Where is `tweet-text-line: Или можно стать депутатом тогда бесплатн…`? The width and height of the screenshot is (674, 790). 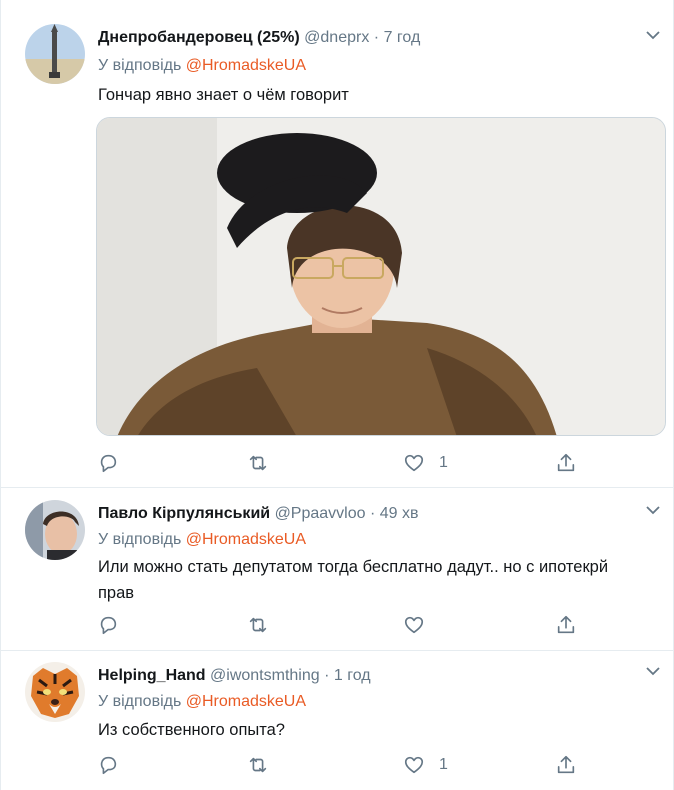 tweet-text-line: Или можно стать депутатом тогда бесплатн… is located at coordinates (353, 567).